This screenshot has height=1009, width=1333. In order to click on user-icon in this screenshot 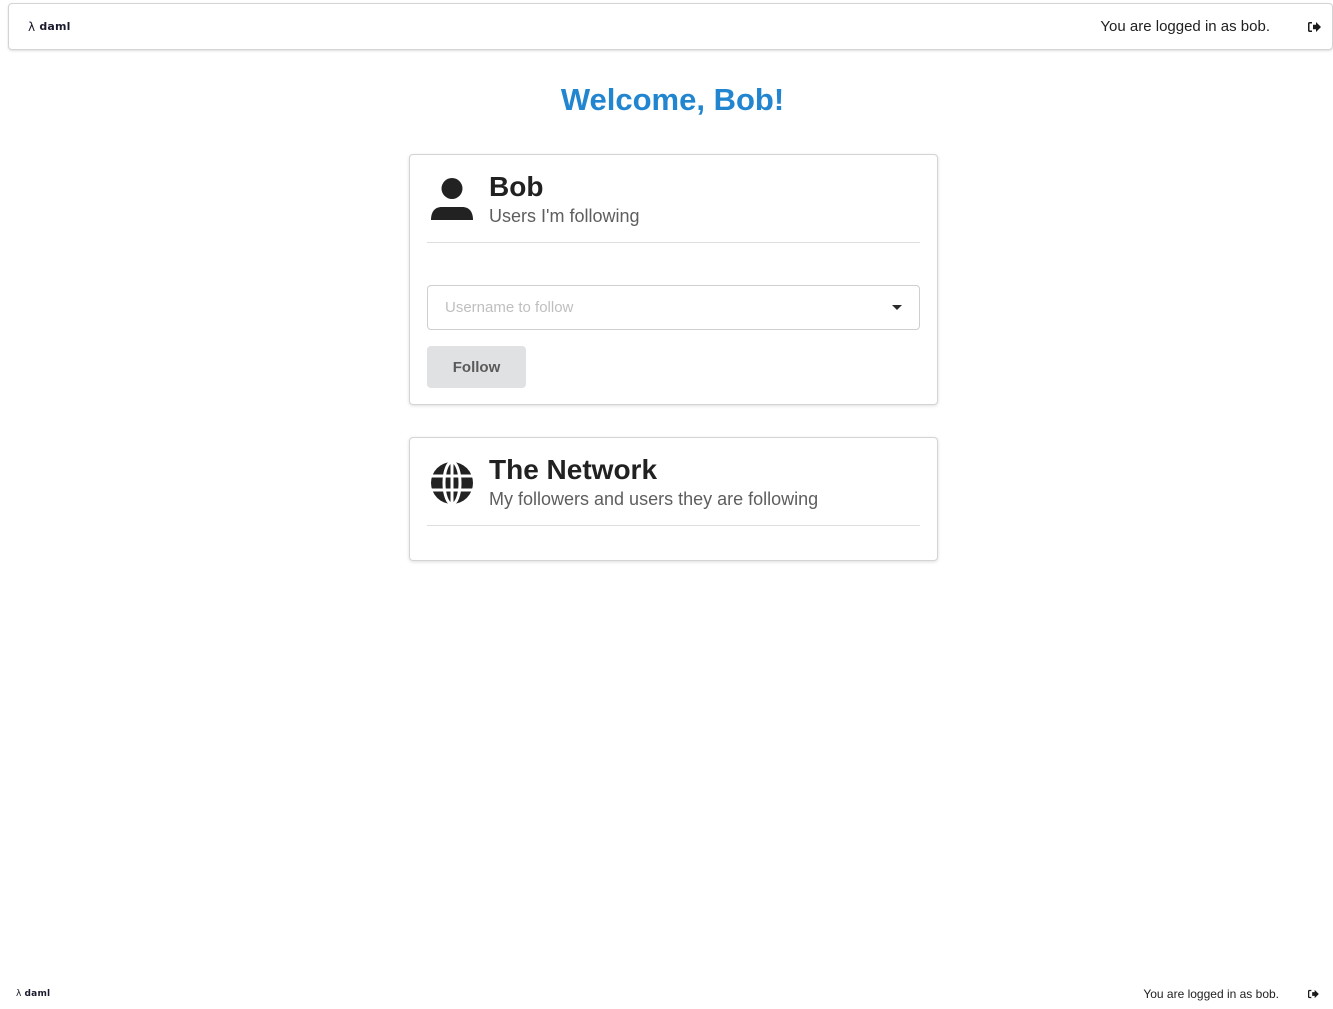, I will do `click(453, 200)`.